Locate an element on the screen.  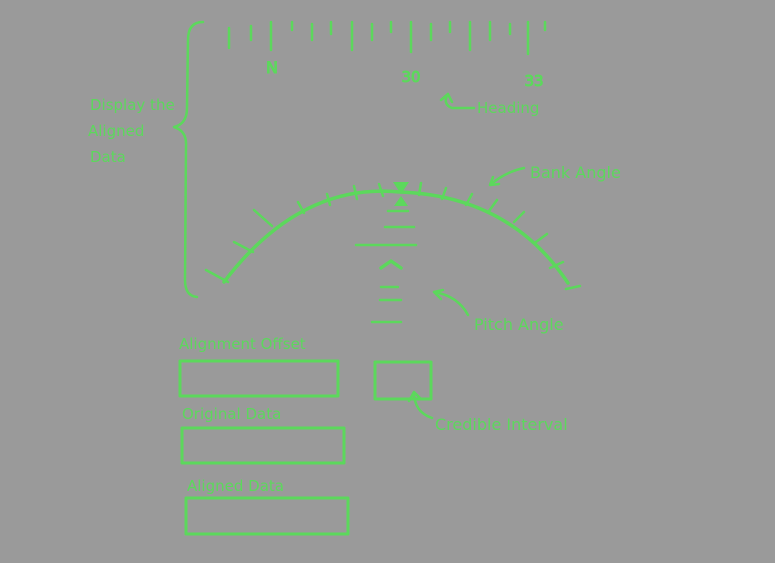
bank-annotation: Bank Angle is located at coordinates (575, 172).